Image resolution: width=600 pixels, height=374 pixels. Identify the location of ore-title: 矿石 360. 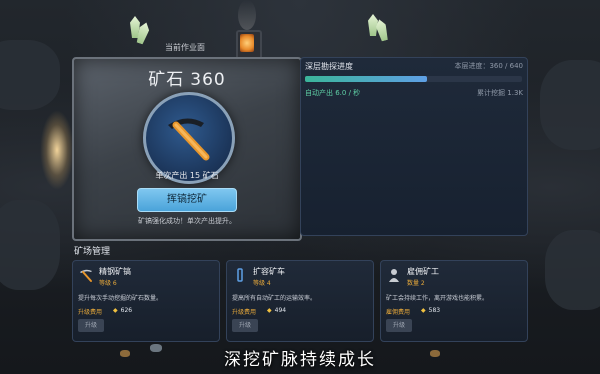
(187, 77).